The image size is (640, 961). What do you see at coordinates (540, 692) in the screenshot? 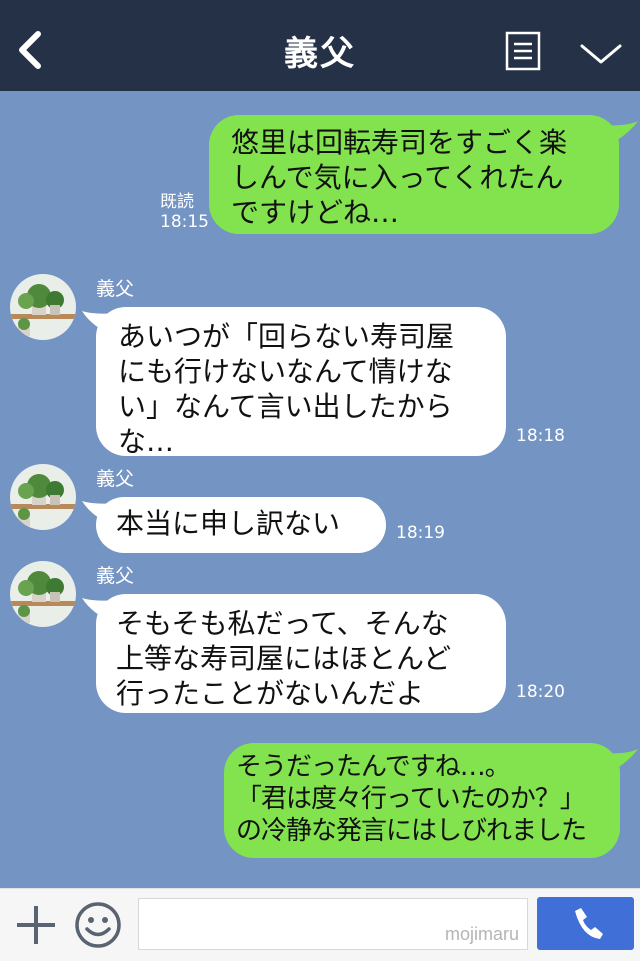
I see `message-time: 18:20` at bounding box center [540, 692].